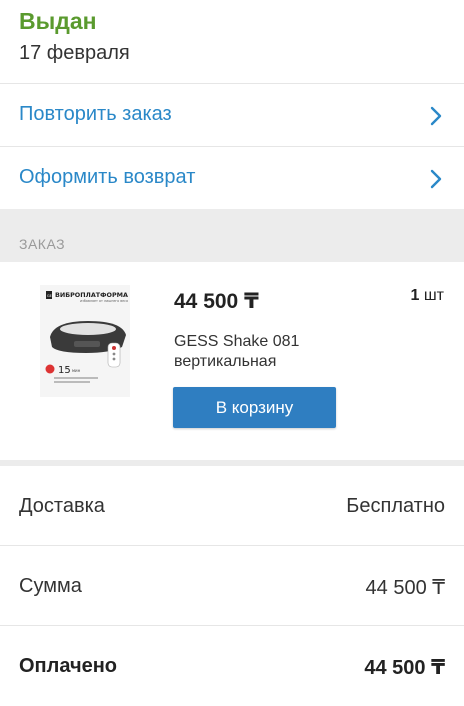 This screenshot has width=464, height=706. I want to click on product-price: 44 500 ₸, so click(216, 301).